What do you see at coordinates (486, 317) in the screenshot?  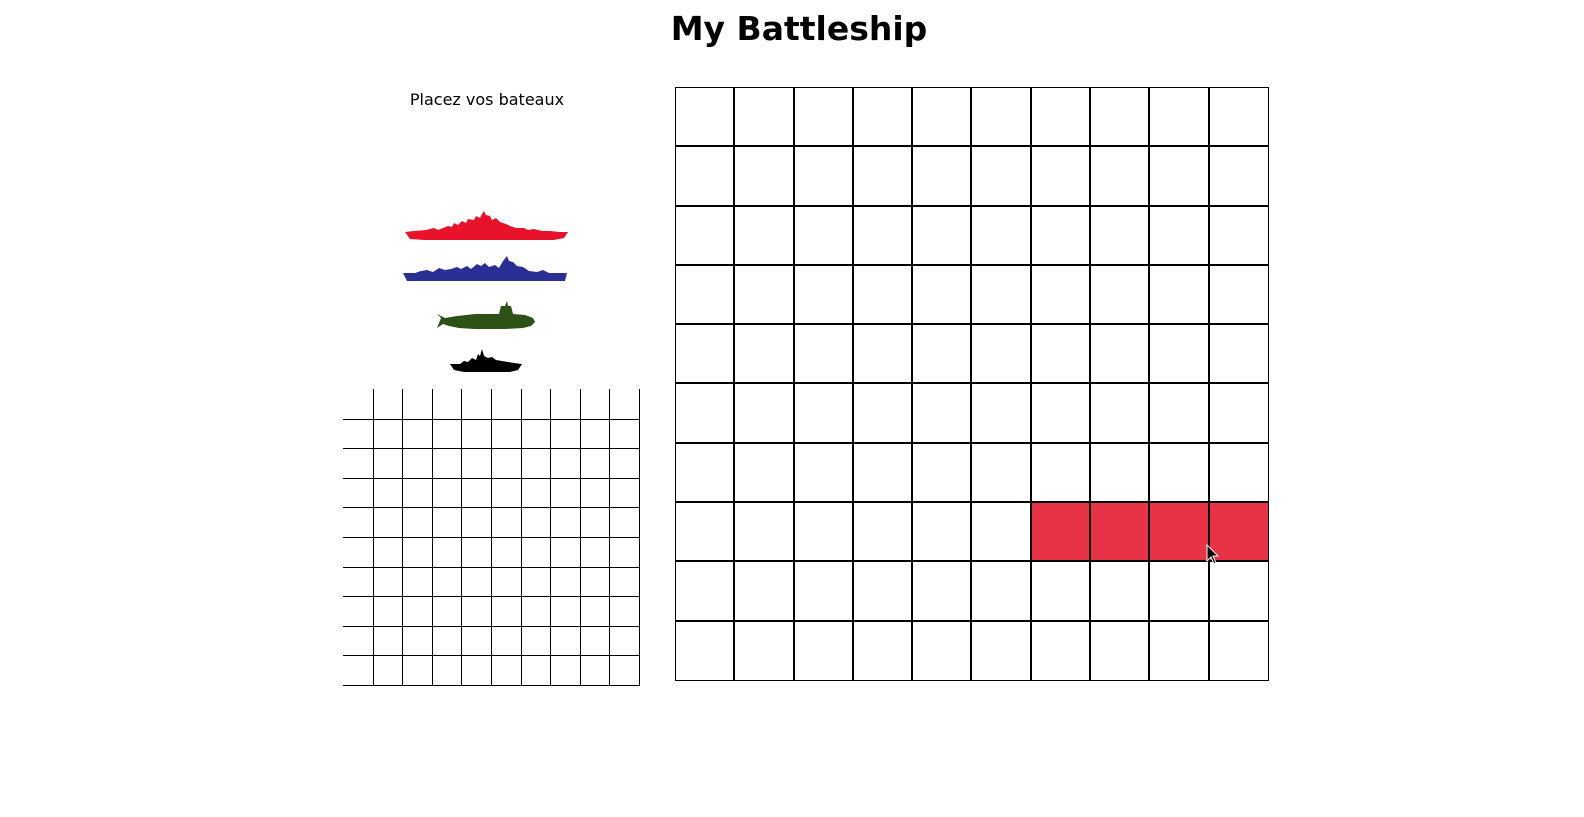 I see `ship-submarine` at bounding box center [486, 317].